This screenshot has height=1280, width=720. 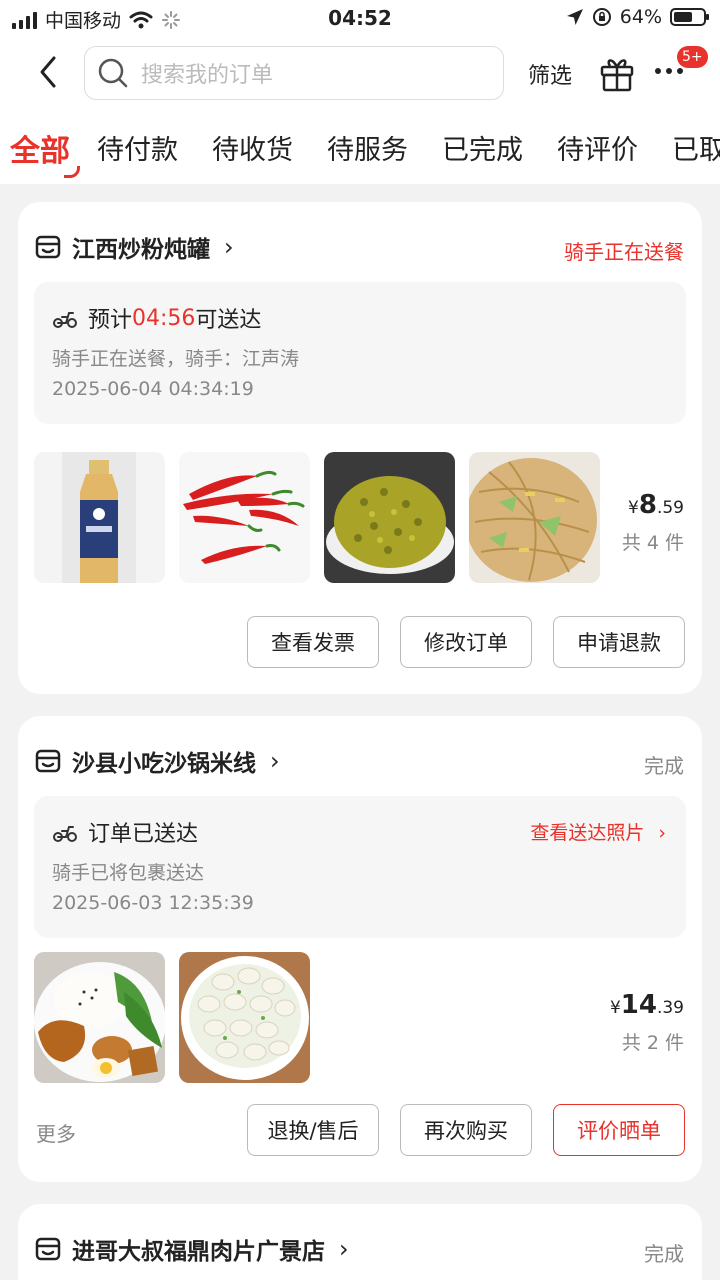 What do you see at coordinates (647, 1022) in the screenshot?
I see `order-price: ¥14.39 共 2 件` at bounding box center [647, 1022].